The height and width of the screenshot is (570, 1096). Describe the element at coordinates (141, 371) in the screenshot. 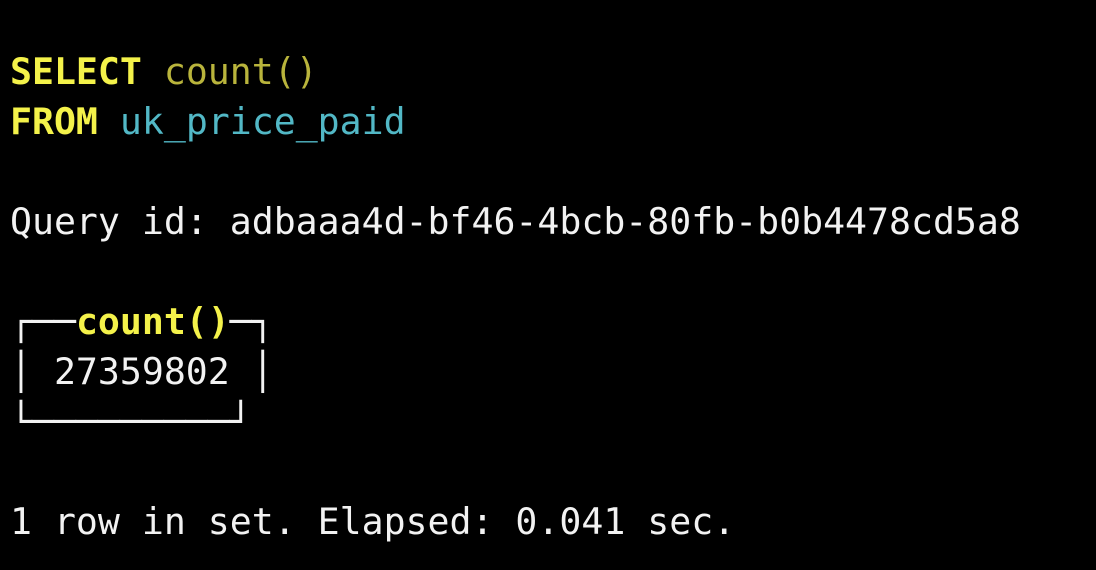

I see `result-value: 27359802` at that location.